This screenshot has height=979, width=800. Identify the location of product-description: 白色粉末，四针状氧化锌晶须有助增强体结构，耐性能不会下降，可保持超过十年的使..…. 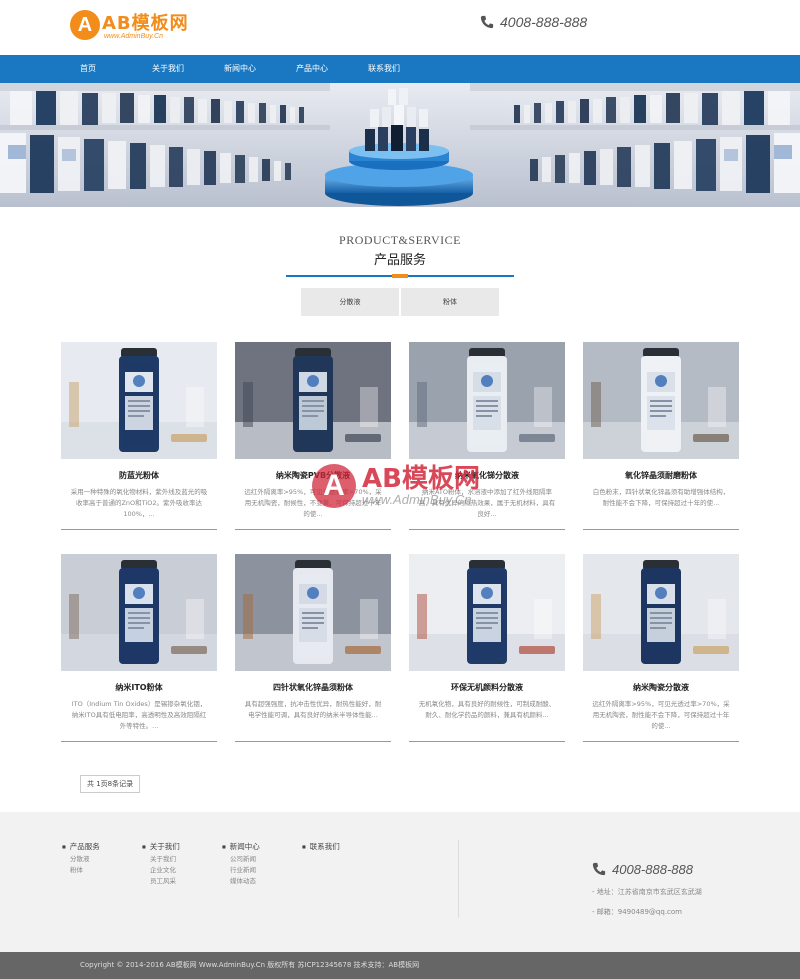
(661, 497).